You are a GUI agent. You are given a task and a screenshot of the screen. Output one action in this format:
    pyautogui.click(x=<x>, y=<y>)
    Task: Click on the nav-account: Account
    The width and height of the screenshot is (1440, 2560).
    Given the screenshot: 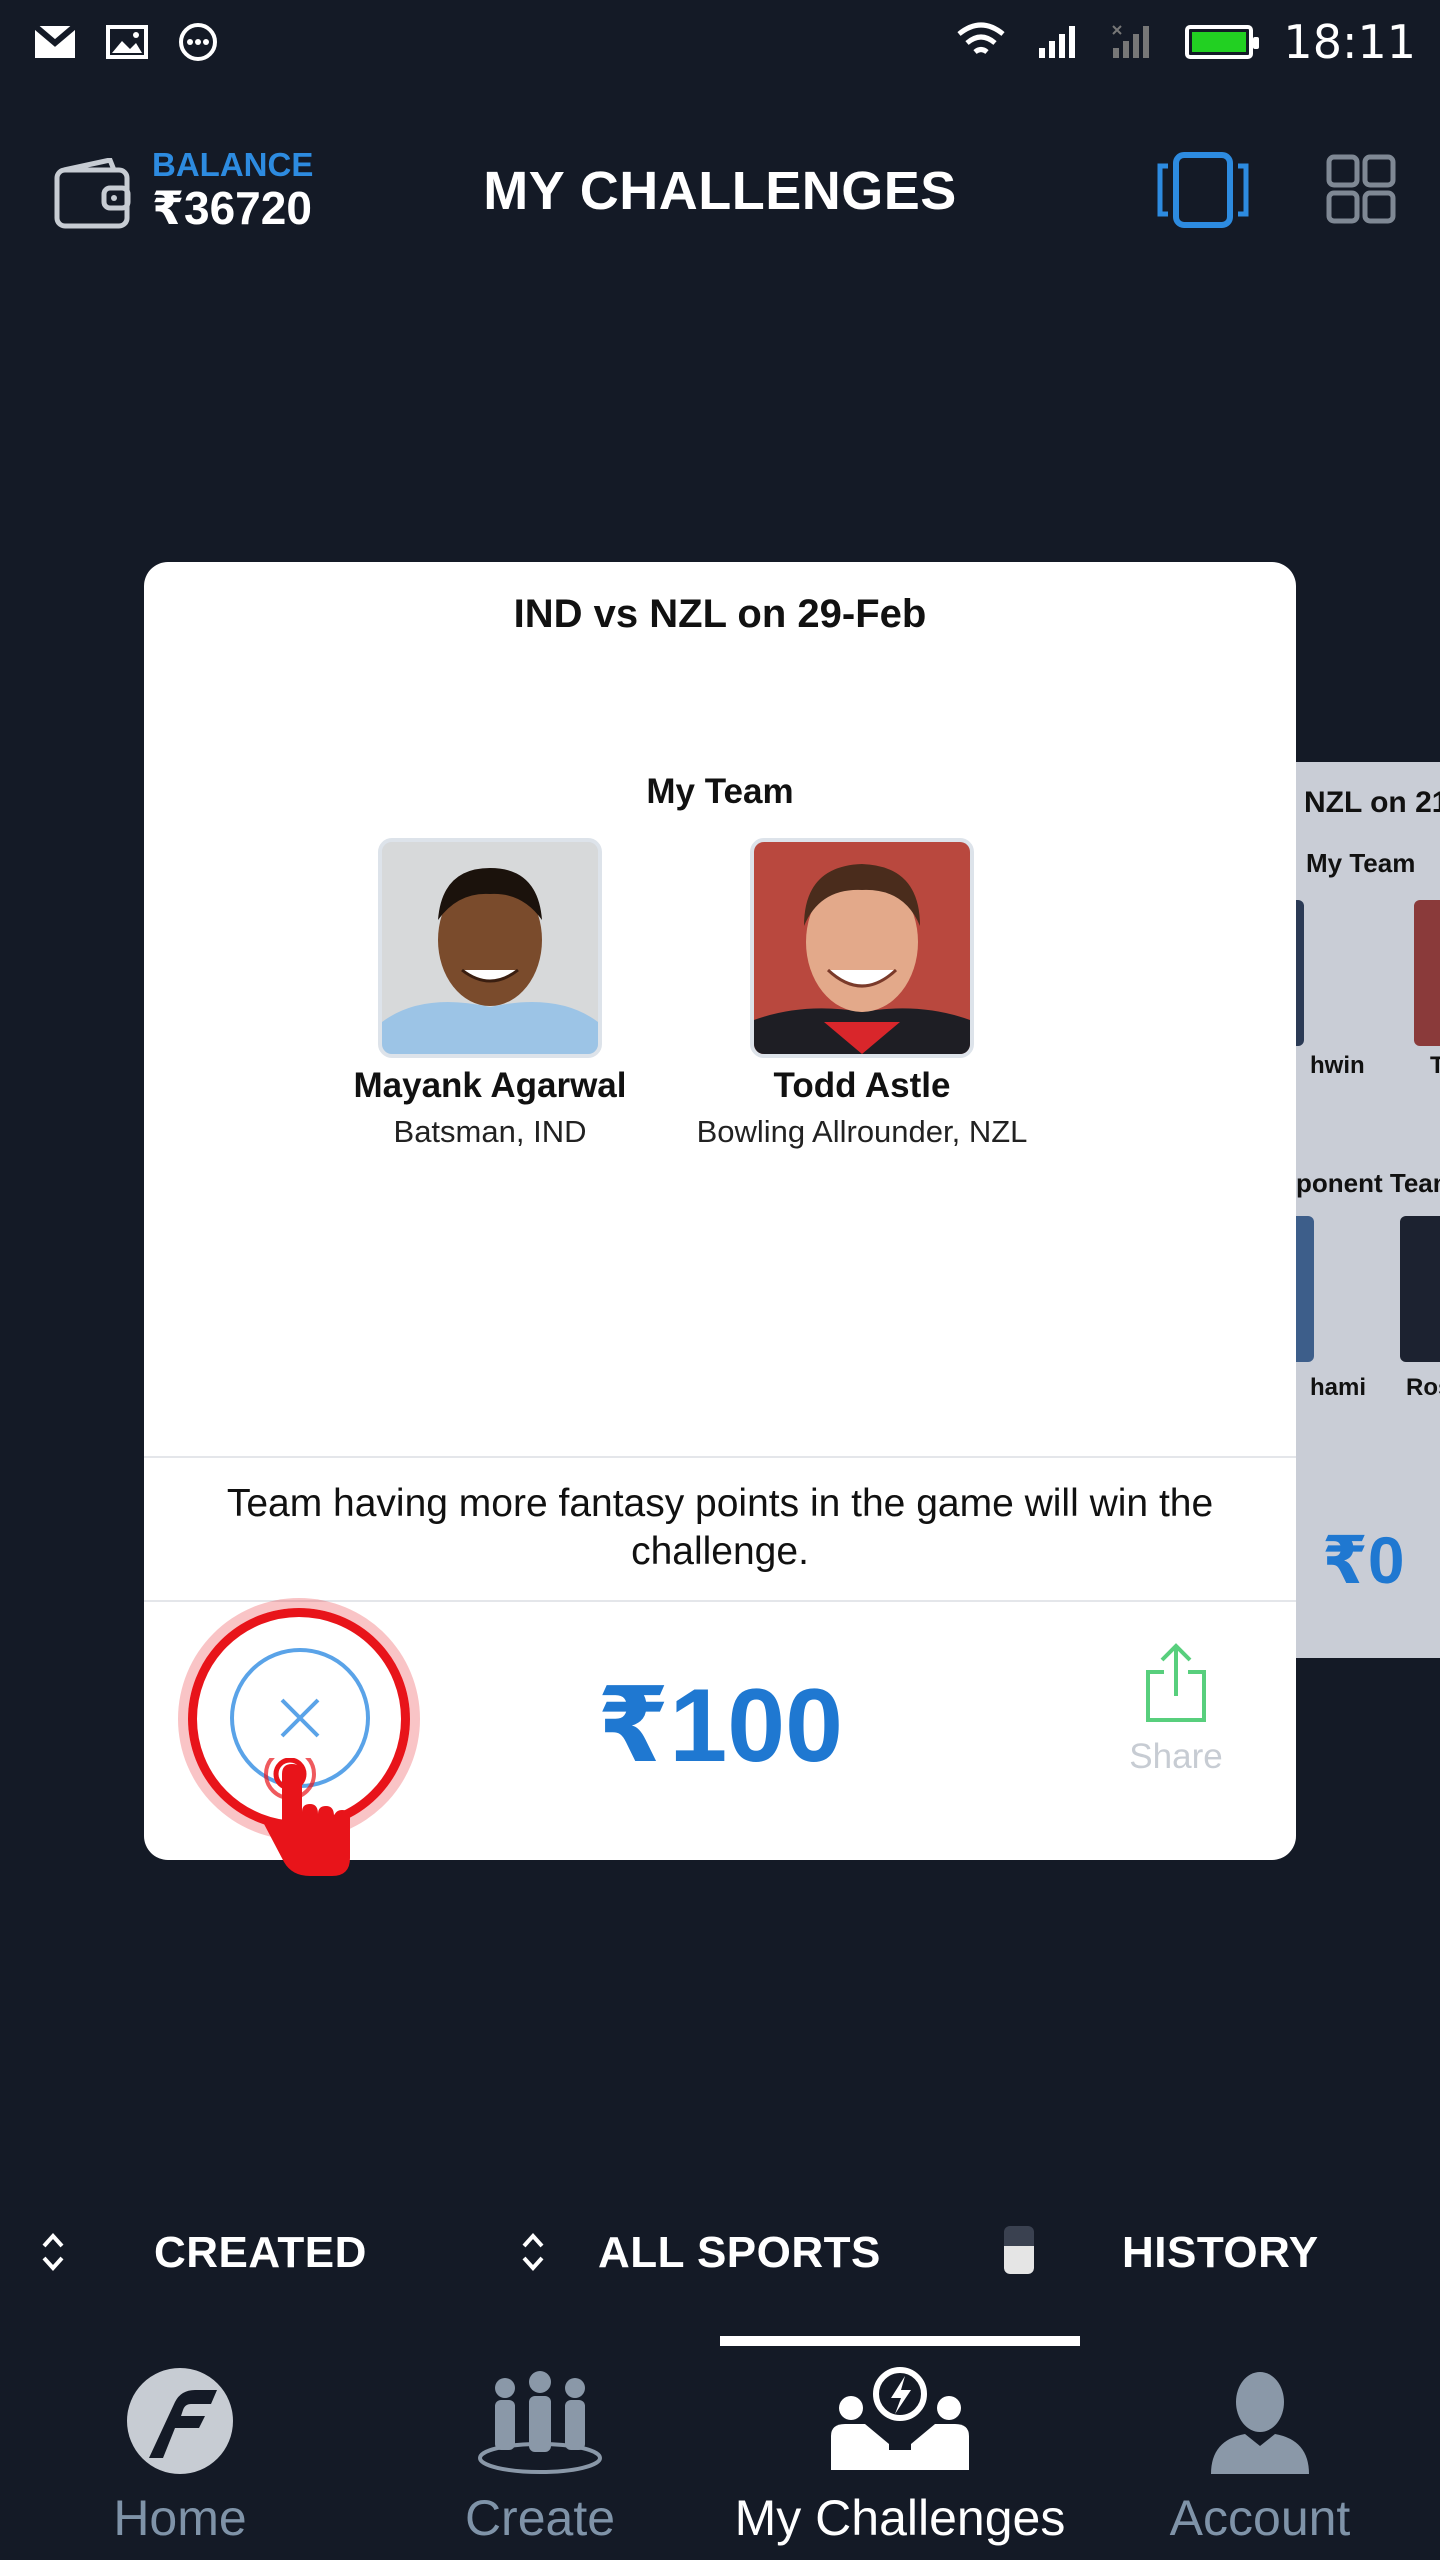 What is the action you would take?
    pyautogui.click(x=1260, y=2456)
    